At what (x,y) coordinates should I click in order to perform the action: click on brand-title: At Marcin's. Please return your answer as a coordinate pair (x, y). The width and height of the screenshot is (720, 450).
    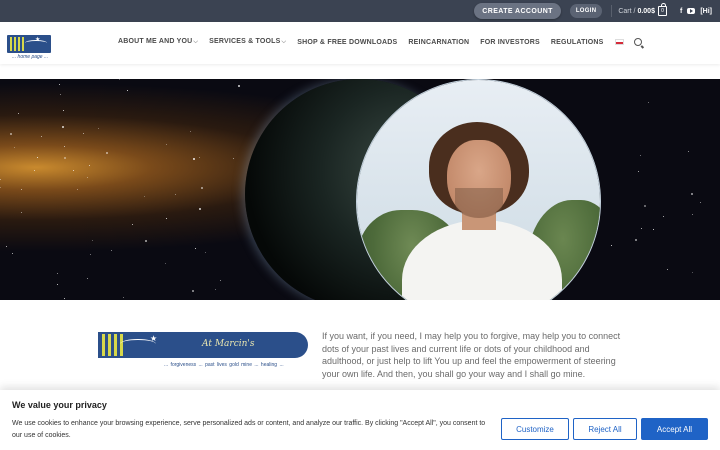
    Looking at the image, I should click on (228, 344).